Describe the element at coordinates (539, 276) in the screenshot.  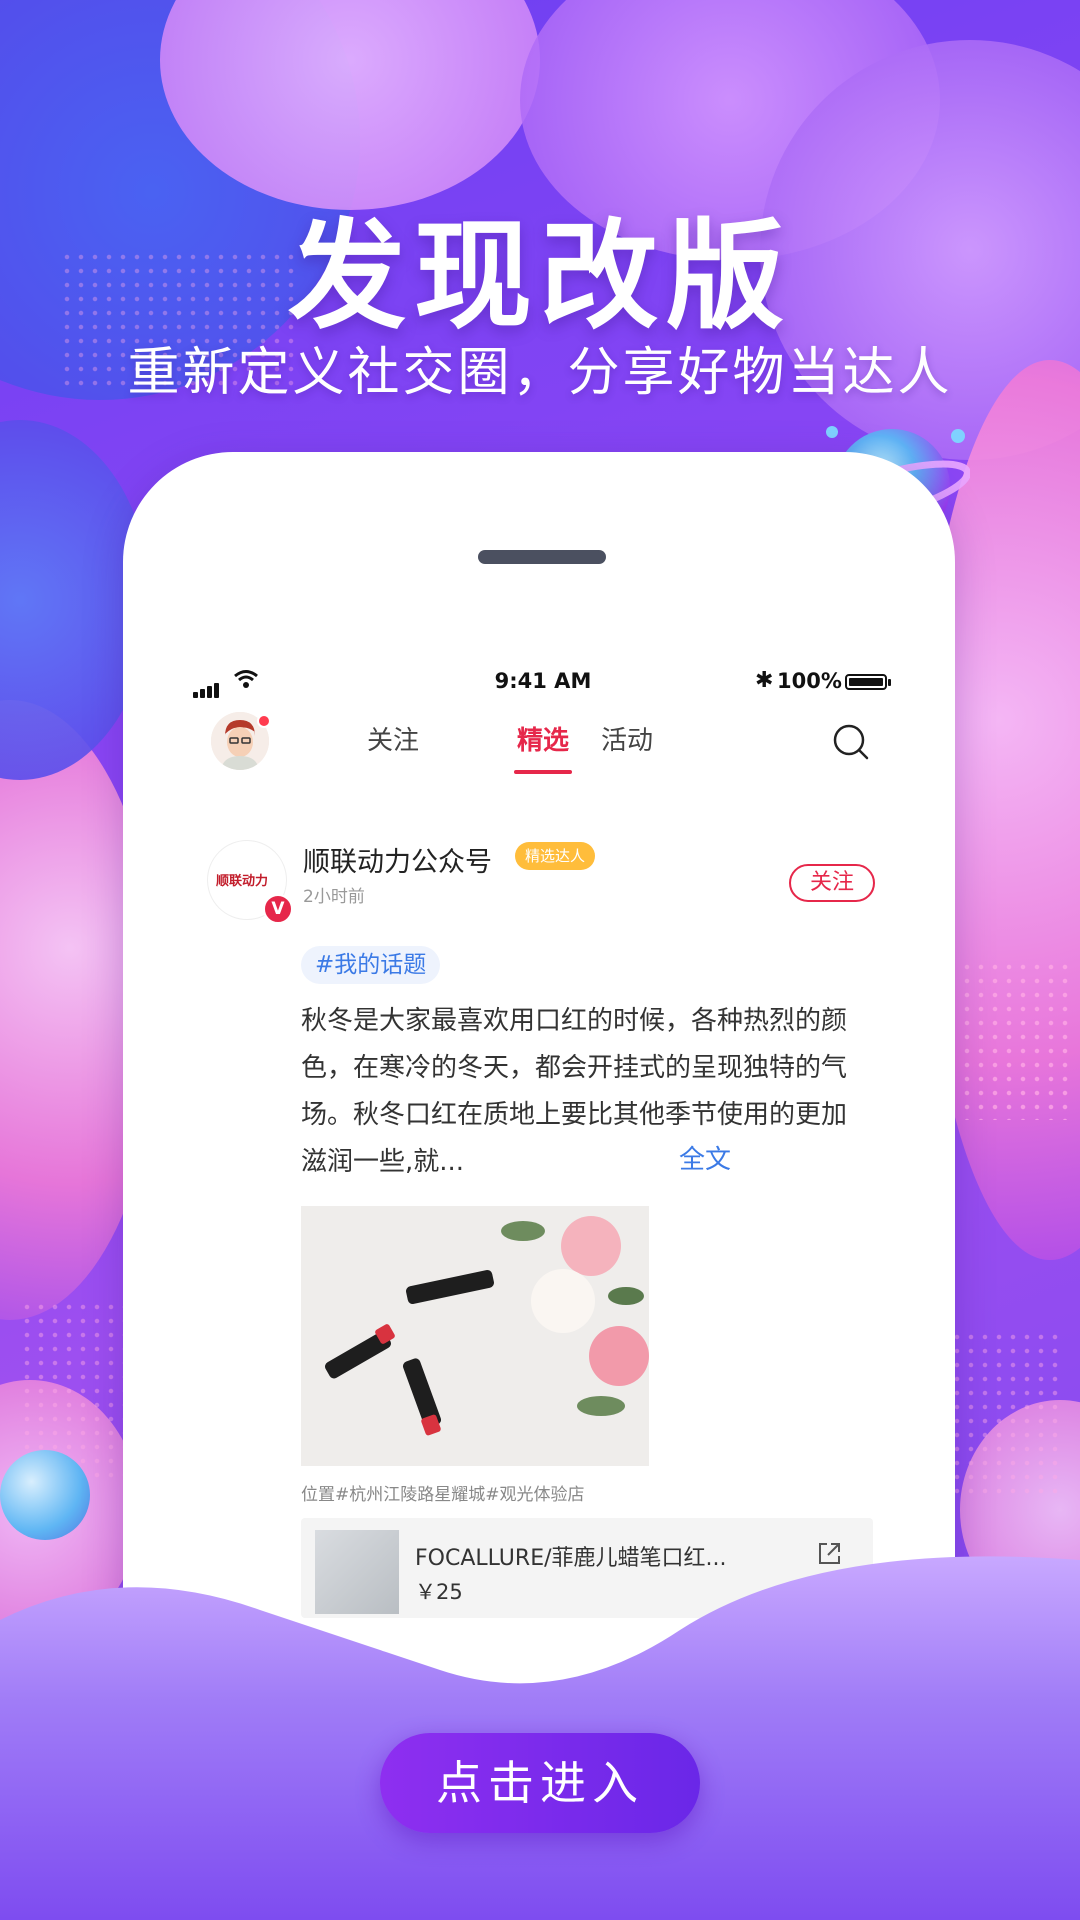
I see `hero-title: 发现改版` at that location.